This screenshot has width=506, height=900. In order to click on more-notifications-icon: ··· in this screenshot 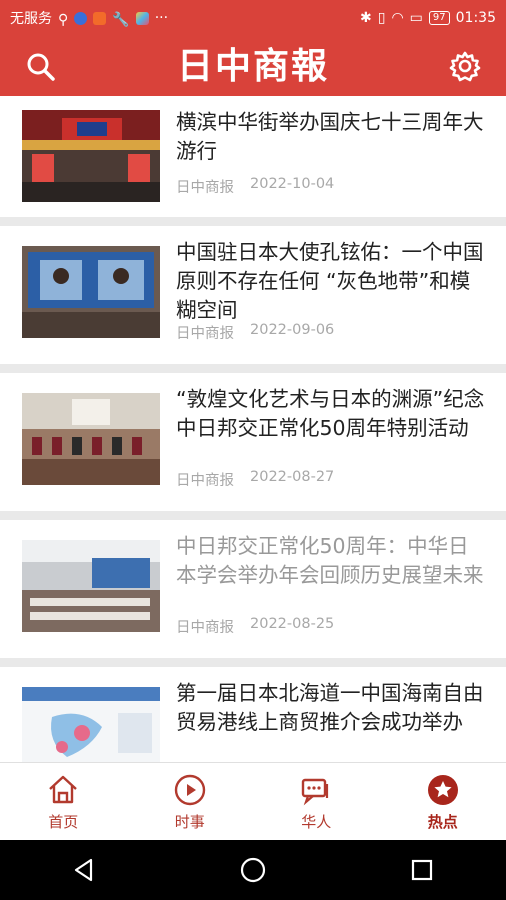, I will do `click(161, 18)`.